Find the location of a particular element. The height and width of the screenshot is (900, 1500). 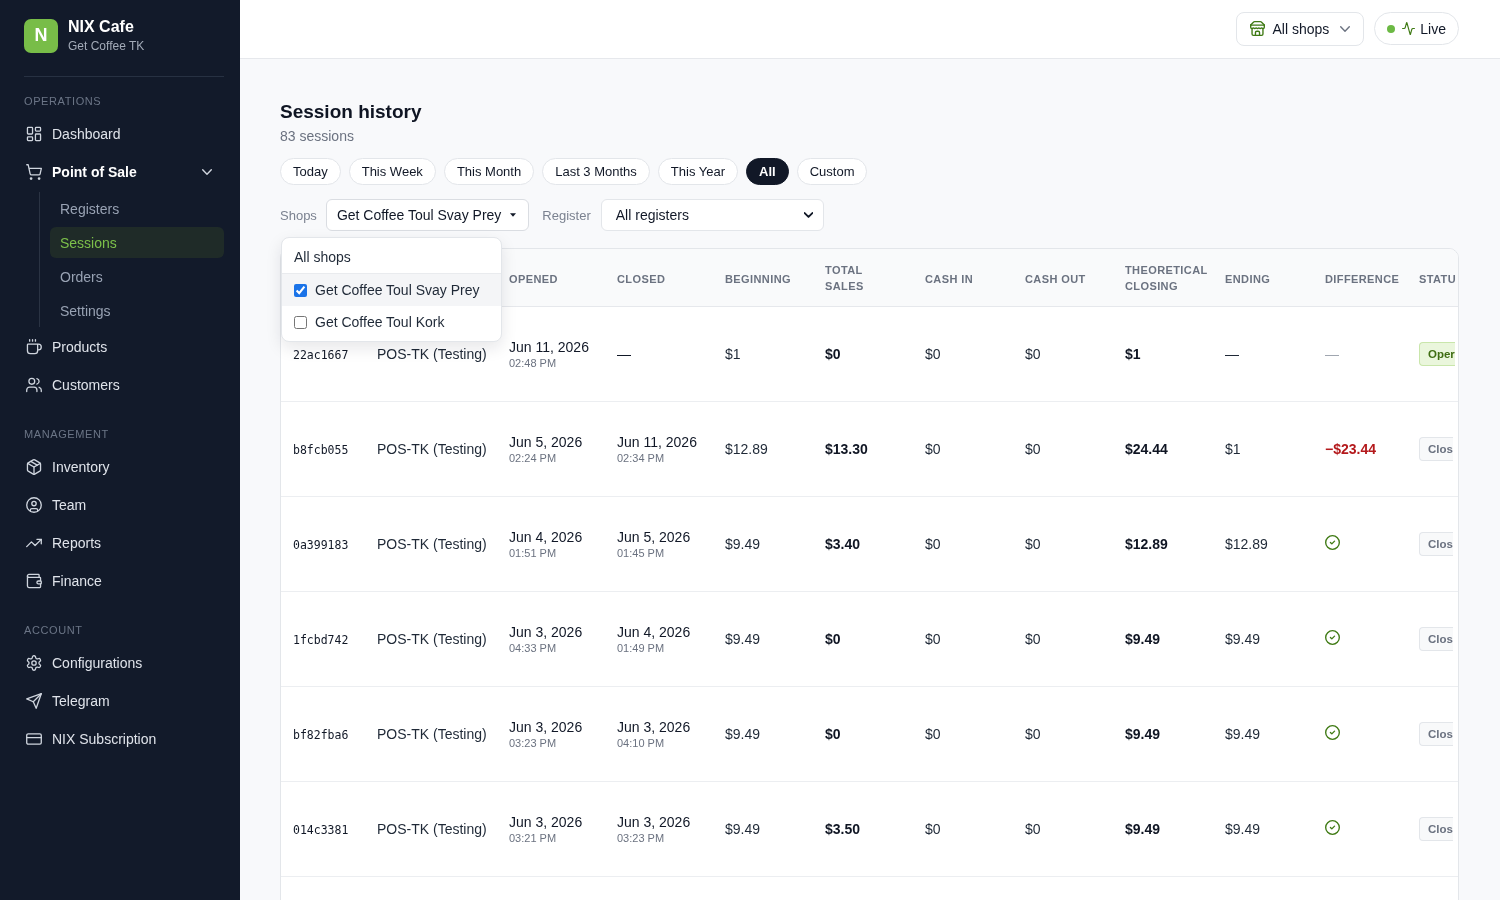

session-count: 83 sessions is located at coordinates (317, 136).